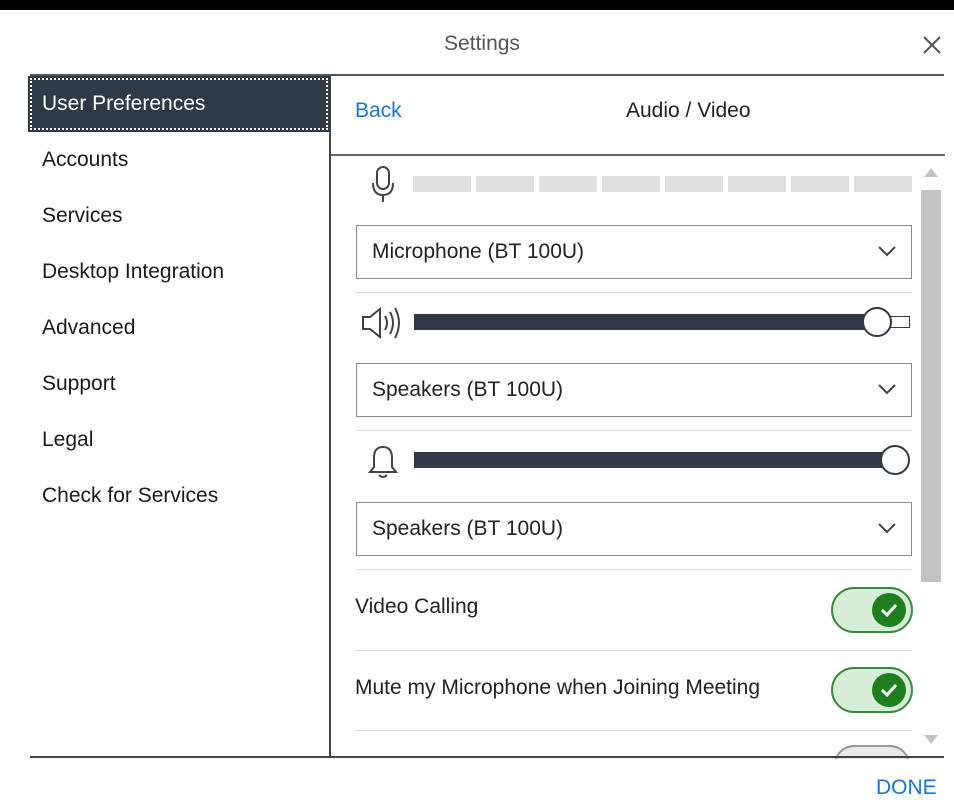 This screenshot has width=954, height=807. I want to click on video-calling-label: Video Calling, so click(417, 606).